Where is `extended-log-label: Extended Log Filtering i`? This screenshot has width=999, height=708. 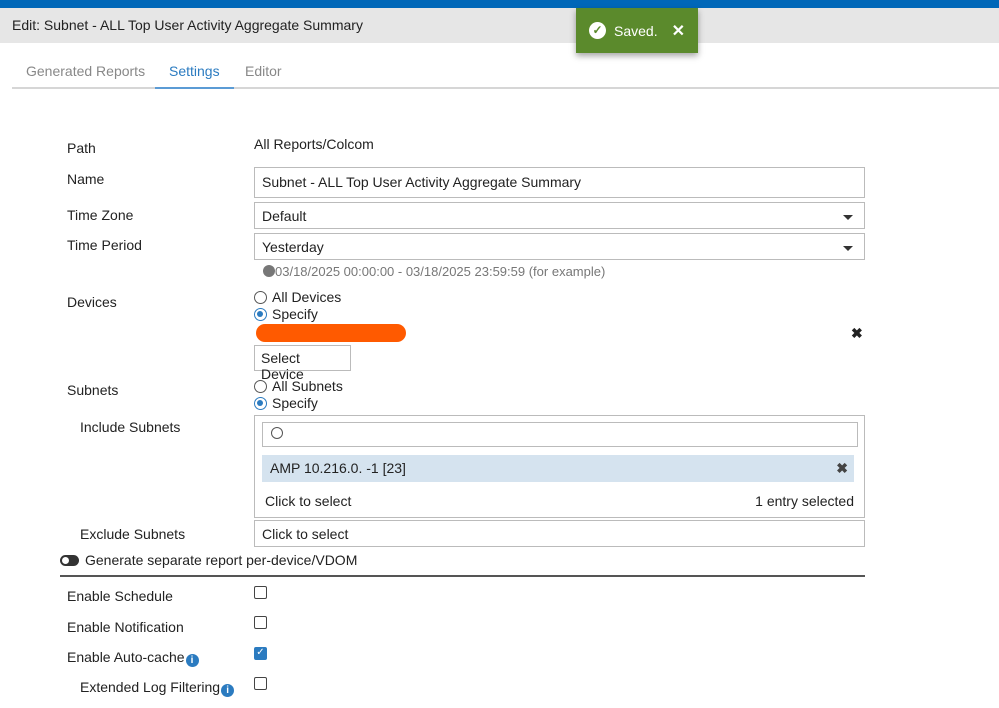 extended-log-label: Extended Log Filtering i is located at coordinates (157, 688).